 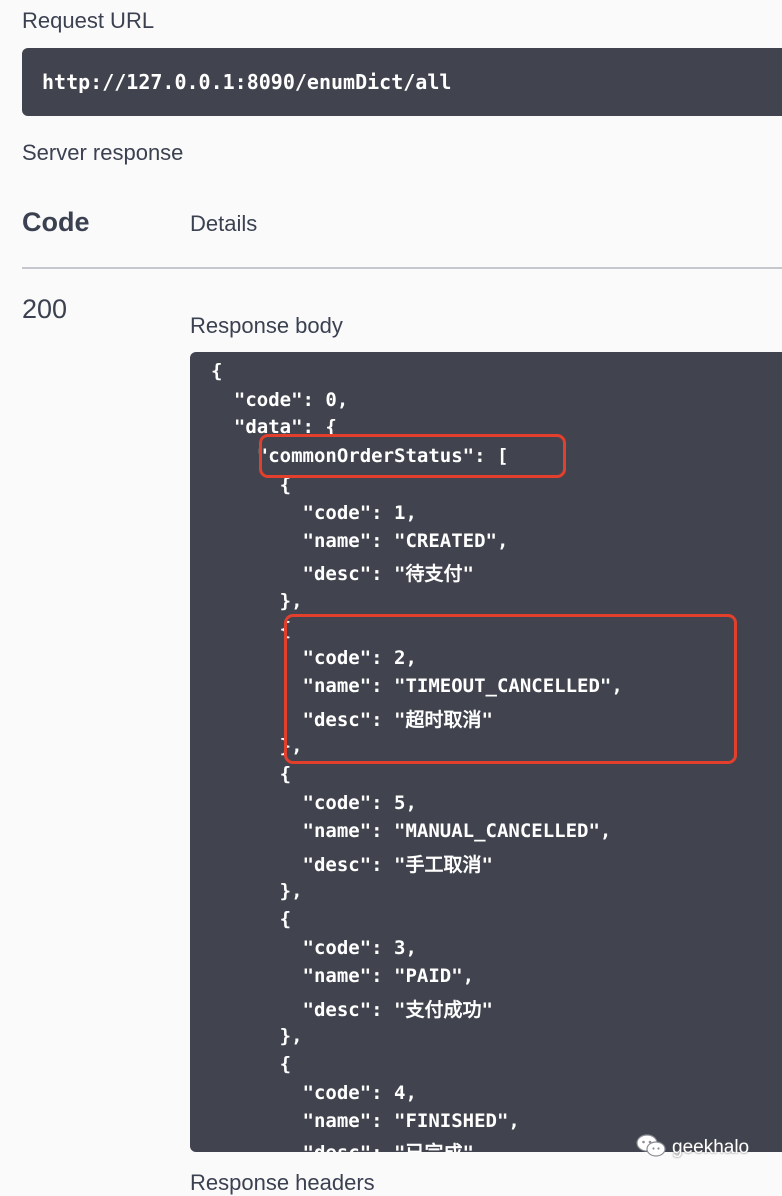 What do you see at coordinates (352, 1010) in the screenshot?
I see `code-line: "desc": "支付成功"` at bounding box center [352, 1010].